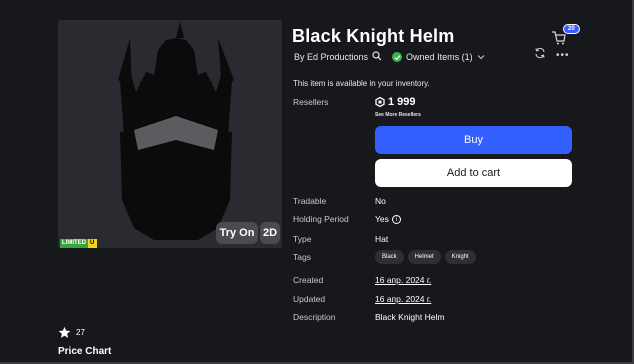  What do you see at coordinates (460, 257) in the screenshot?
I see `tag-knight: Knight` at bounding box center [460, 257].